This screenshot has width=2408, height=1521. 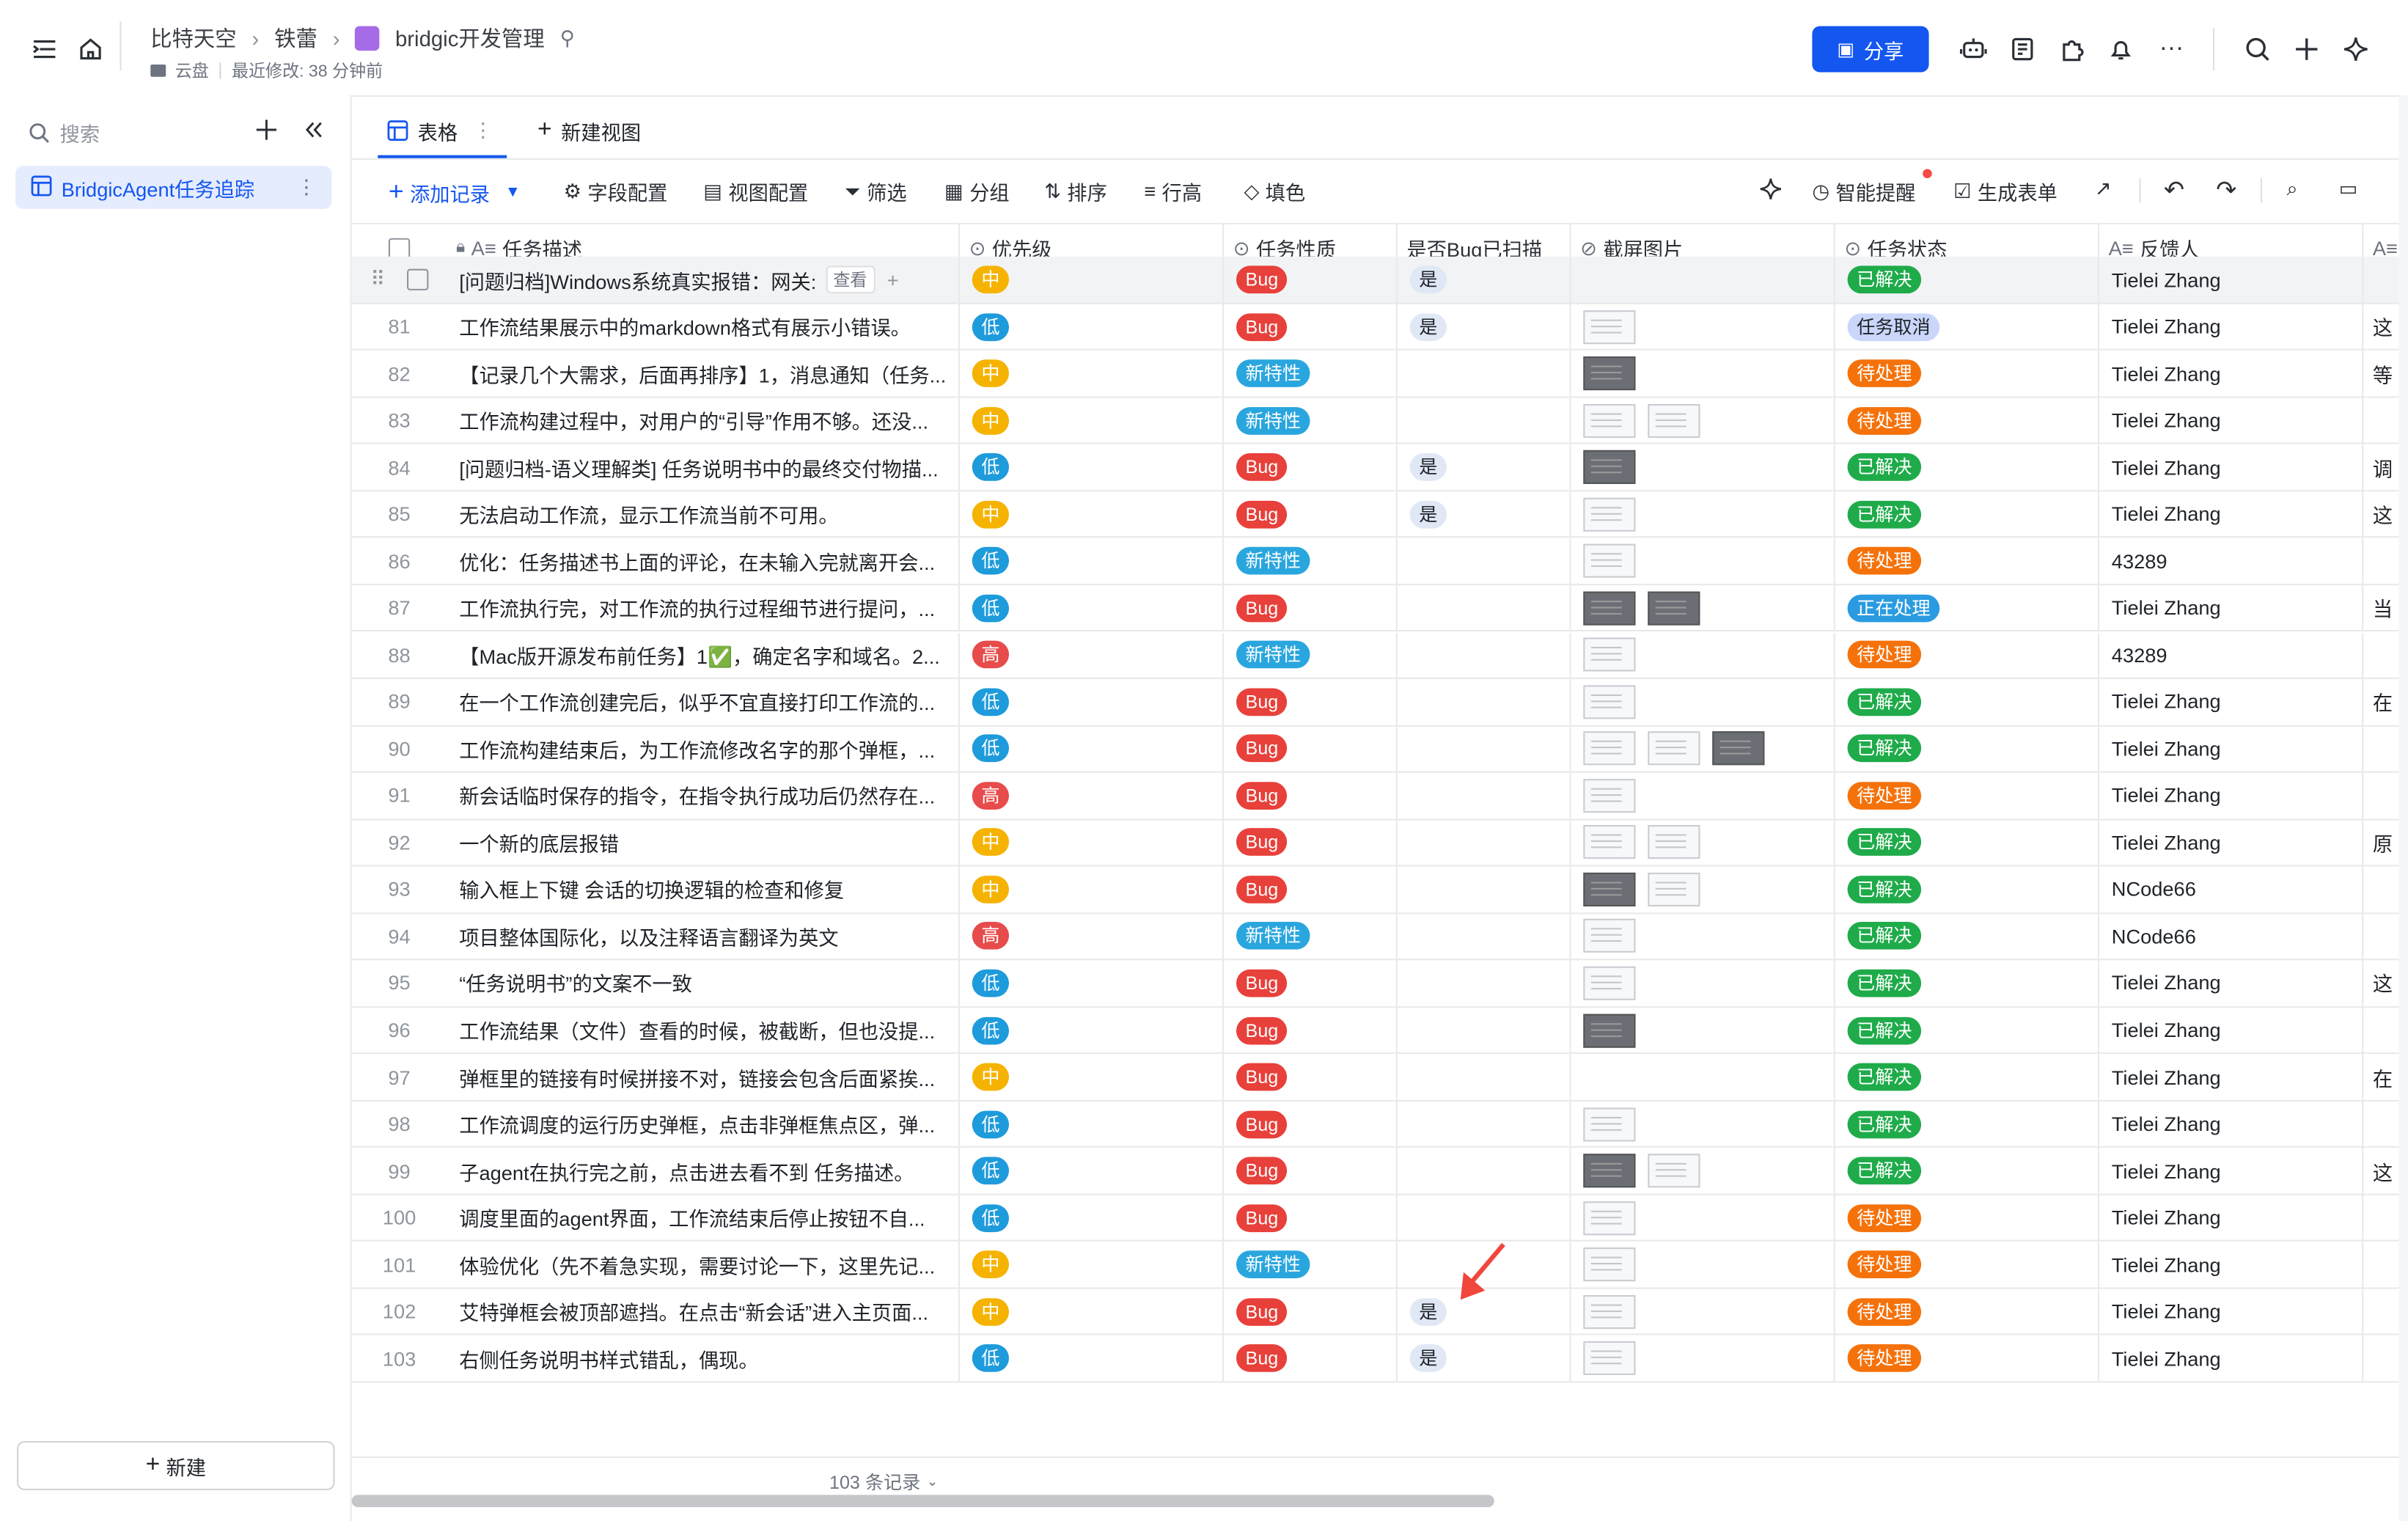 What do you see at coordinates (1092, 936) in the screenshot?
I see `priority-cell: 高` at bounding box center [1092, 936].